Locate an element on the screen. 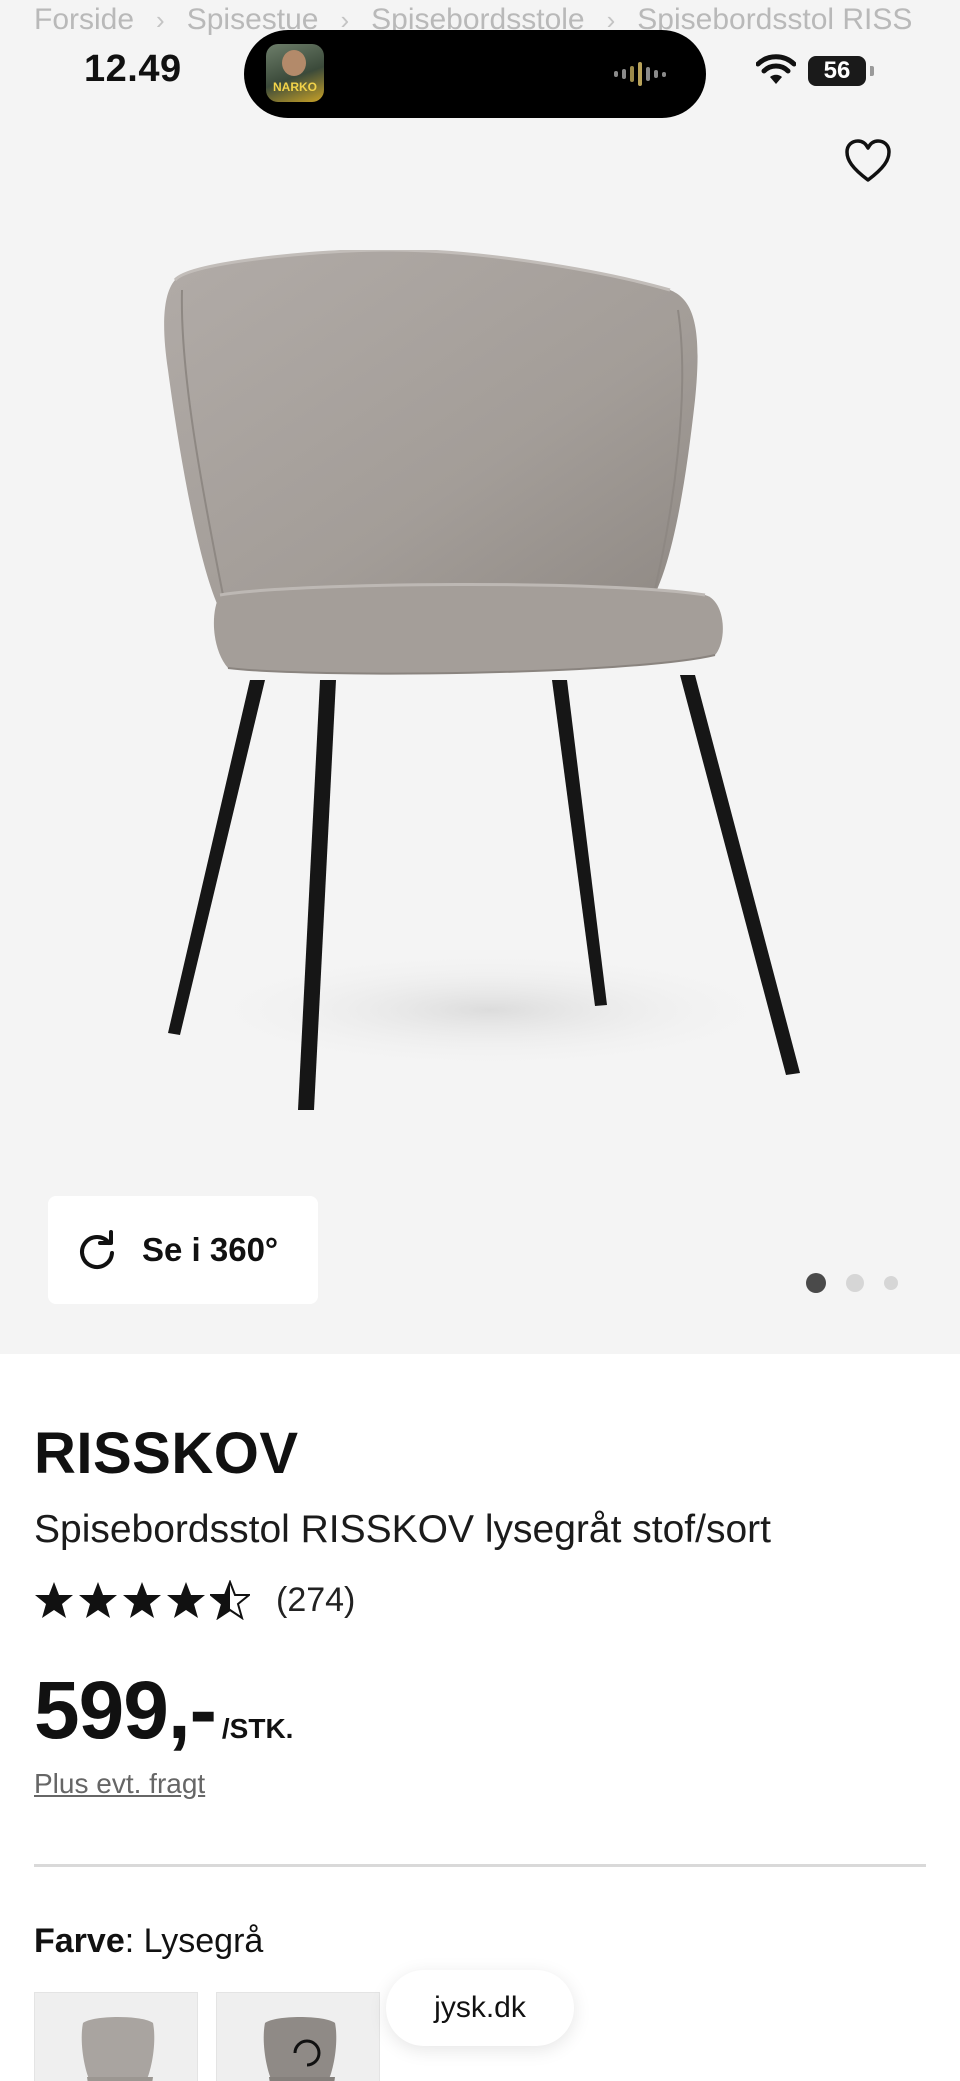  battery-icon: 56 is located at coordinates (837, 71).